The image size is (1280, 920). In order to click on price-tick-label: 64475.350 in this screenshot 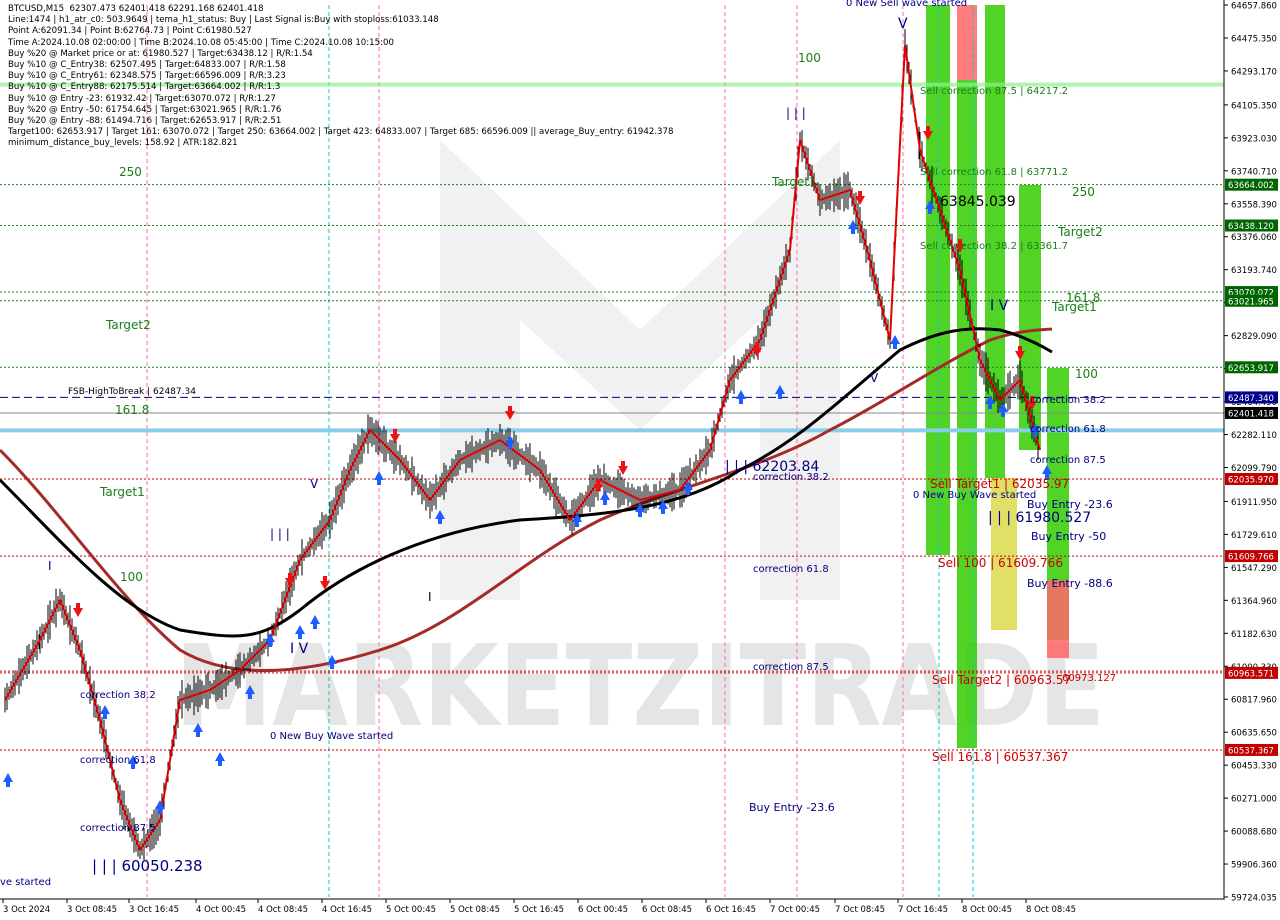, I will do `click(1254, 39)`.